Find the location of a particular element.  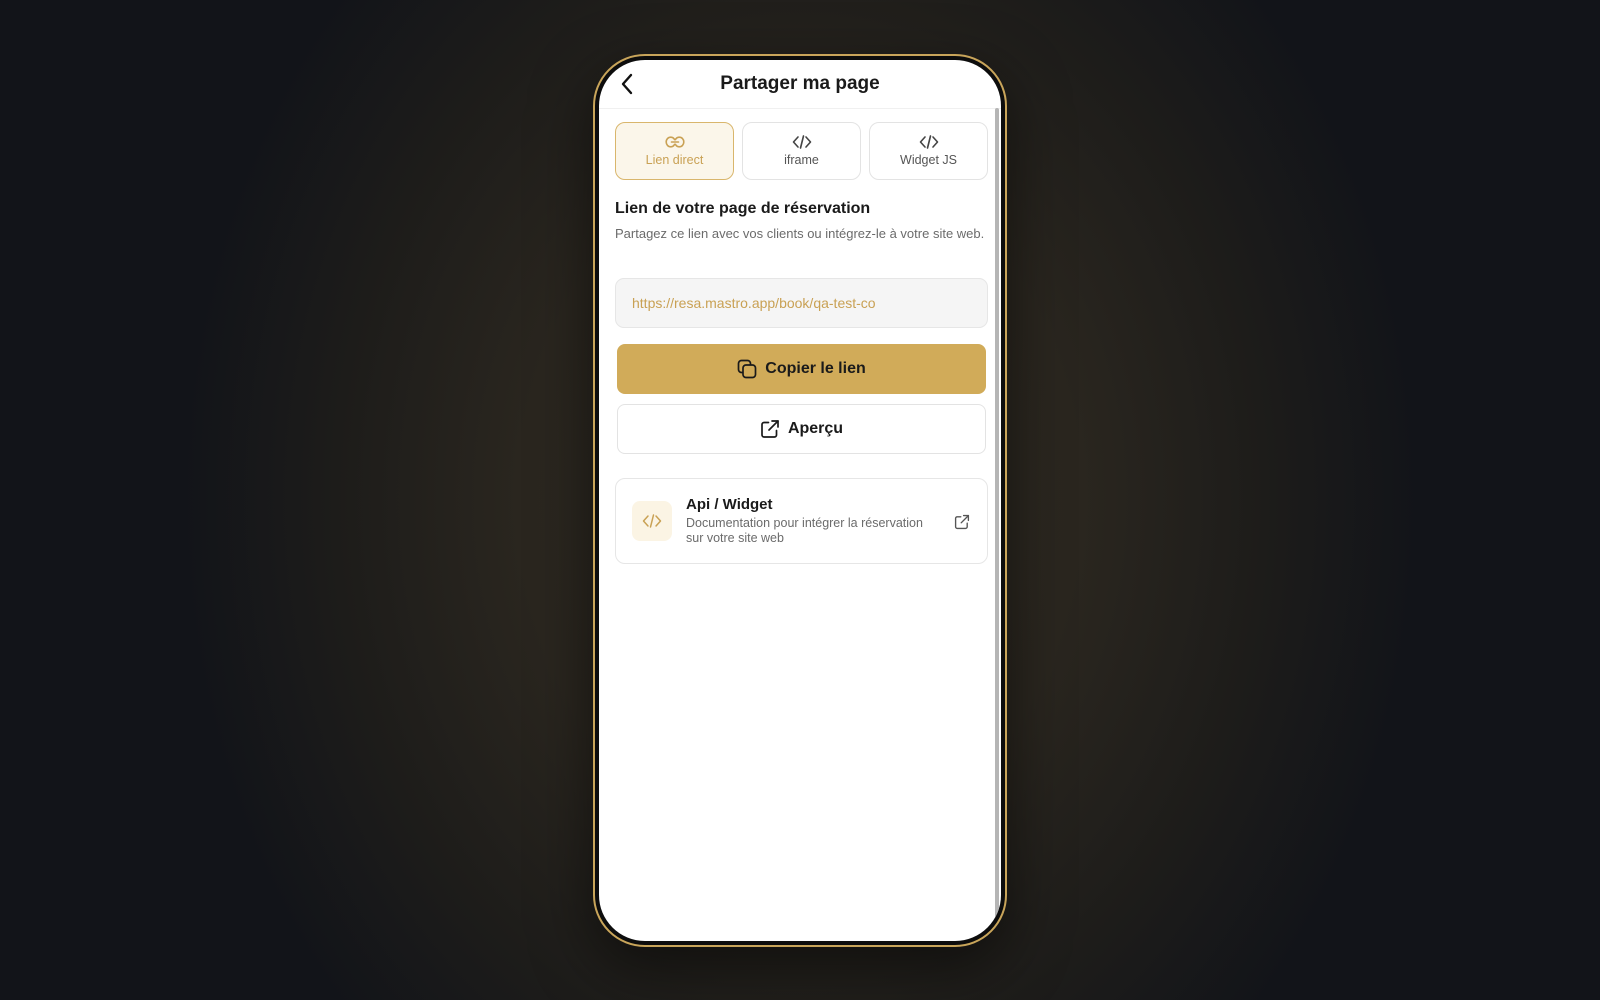

tab-label: Widget JS is located at coordinates (928, 160).